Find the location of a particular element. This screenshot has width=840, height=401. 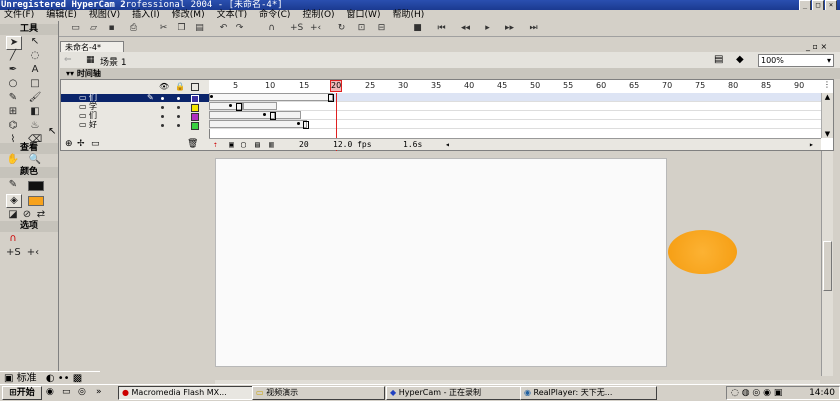

oval-tool-icon: ○ is located at coordinates (13, 84).